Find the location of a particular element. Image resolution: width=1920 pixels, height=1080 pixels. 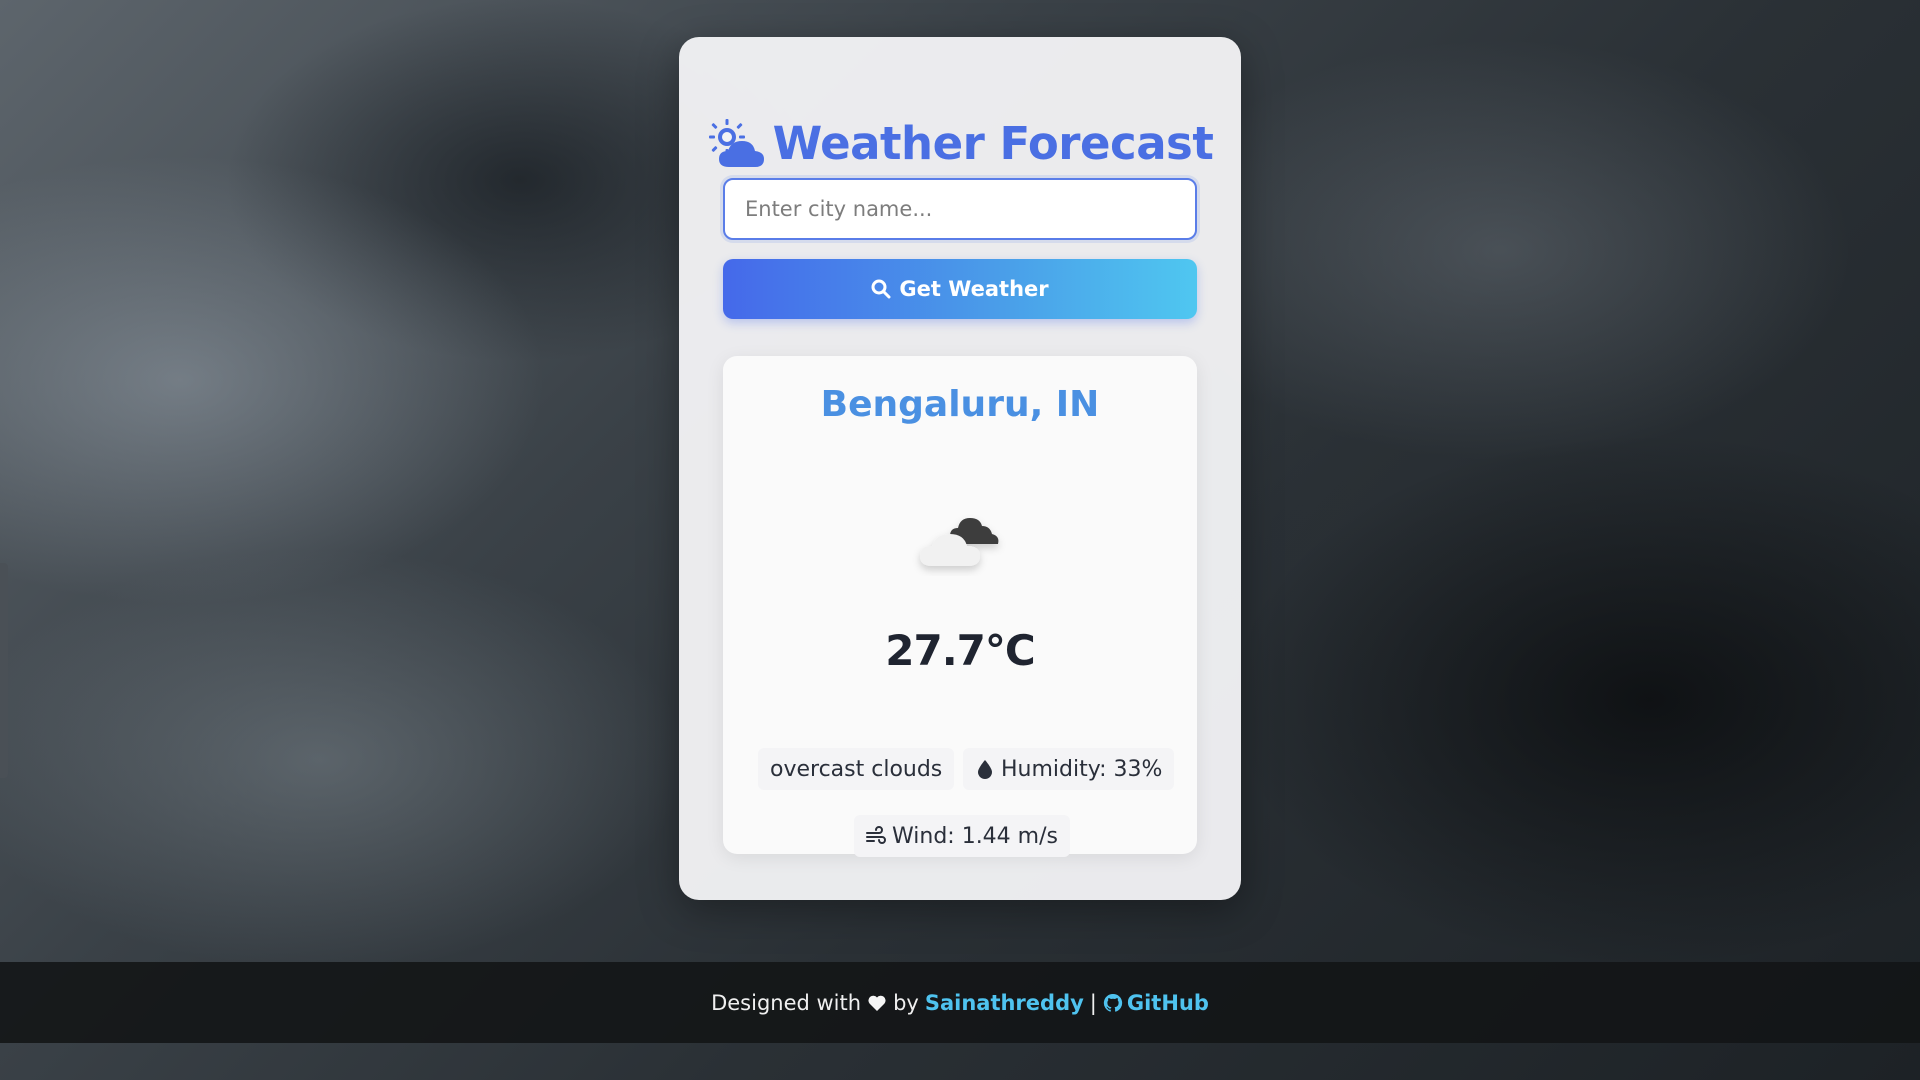

app-header: Weather Forecast is located at coordinates (960, 143).